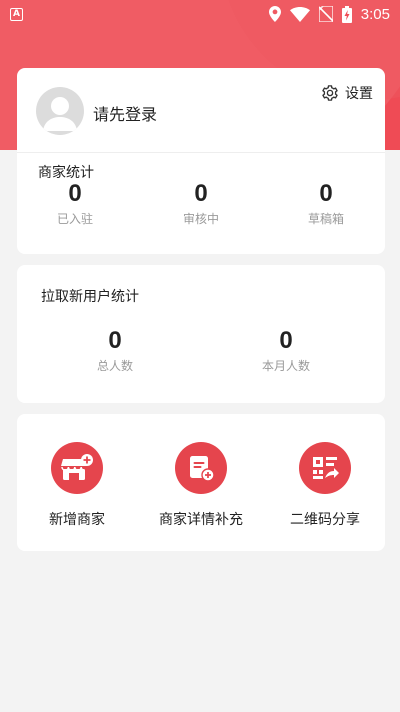  I want to click on gear-icon, so click(330, 93).